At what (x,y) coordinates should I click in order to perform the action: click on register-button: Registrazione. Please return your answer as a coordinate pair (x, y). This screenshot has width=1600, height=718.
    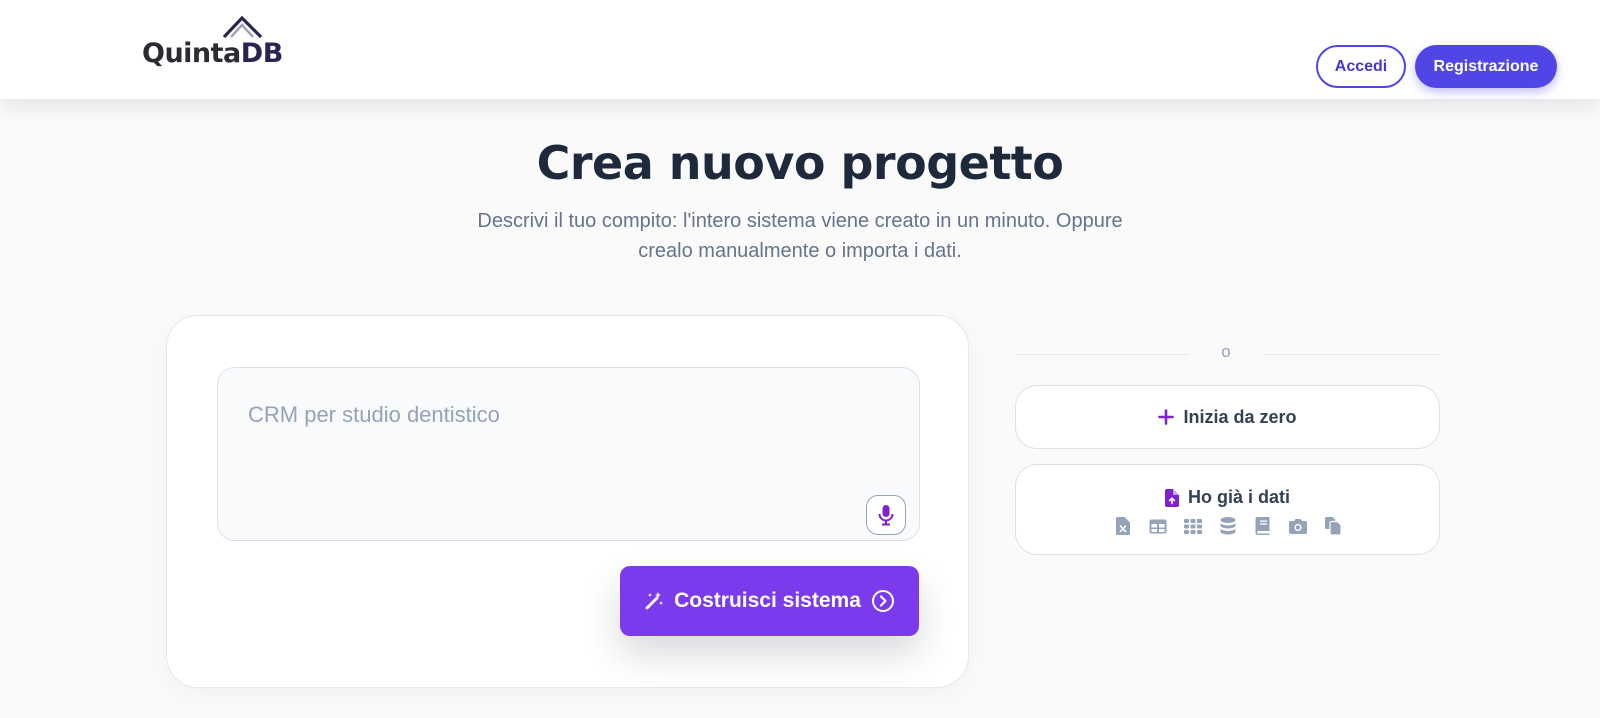
    Looking at the image, I should click on (1486, 66).